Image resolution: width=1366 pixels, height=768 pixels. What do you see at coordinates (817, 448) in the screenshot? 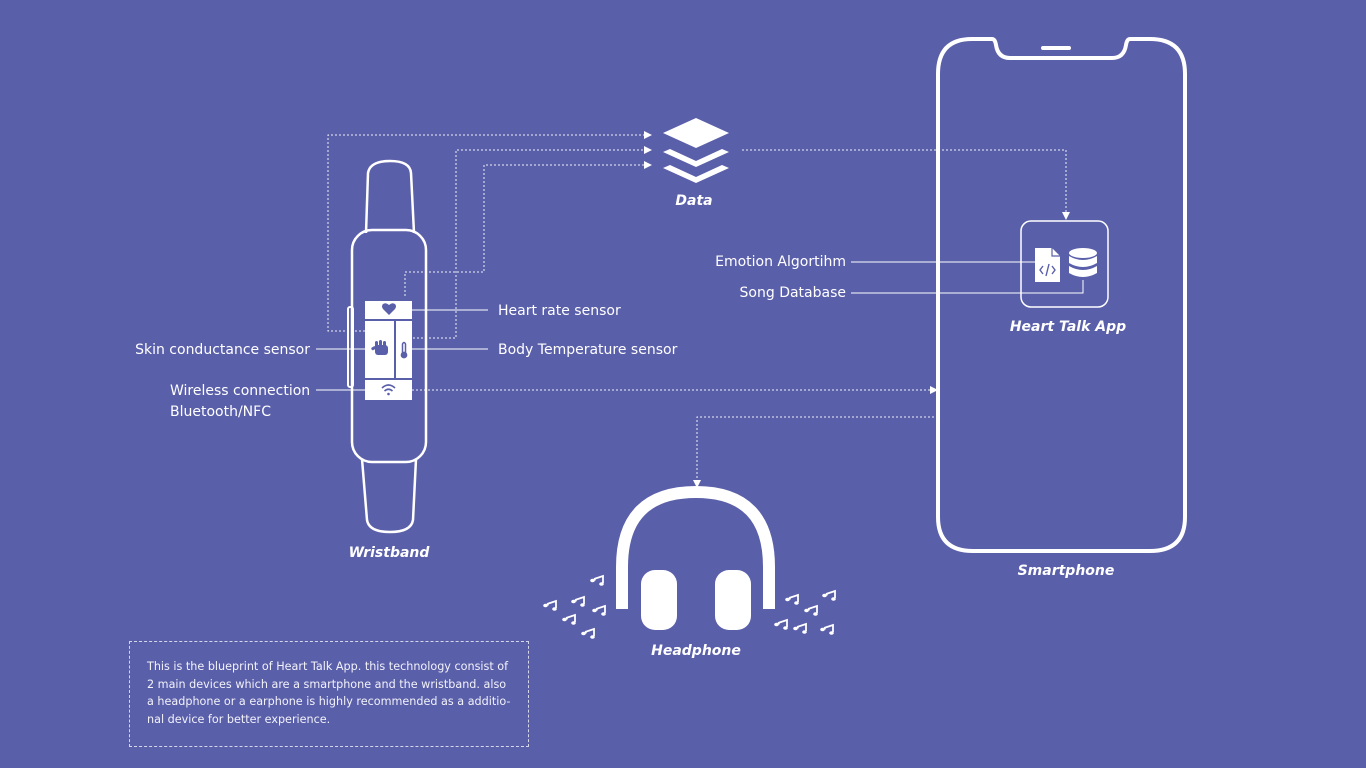
I see `connector-phone-to-headphone` at bounding box center [817, 448].